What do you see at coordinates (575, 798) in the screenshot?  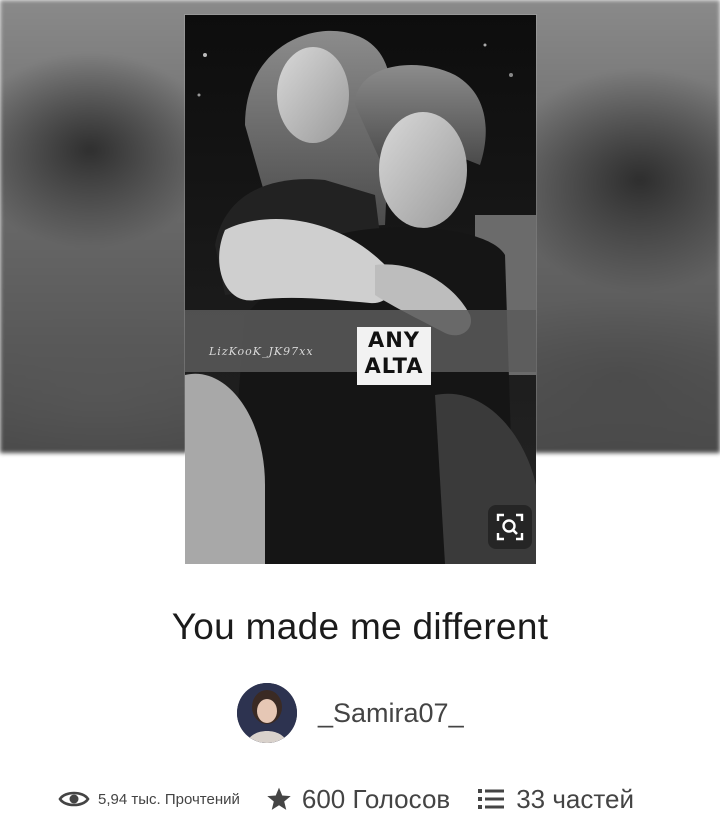 I see `parts-count: 33 частей` at bounding box center [575, 798].